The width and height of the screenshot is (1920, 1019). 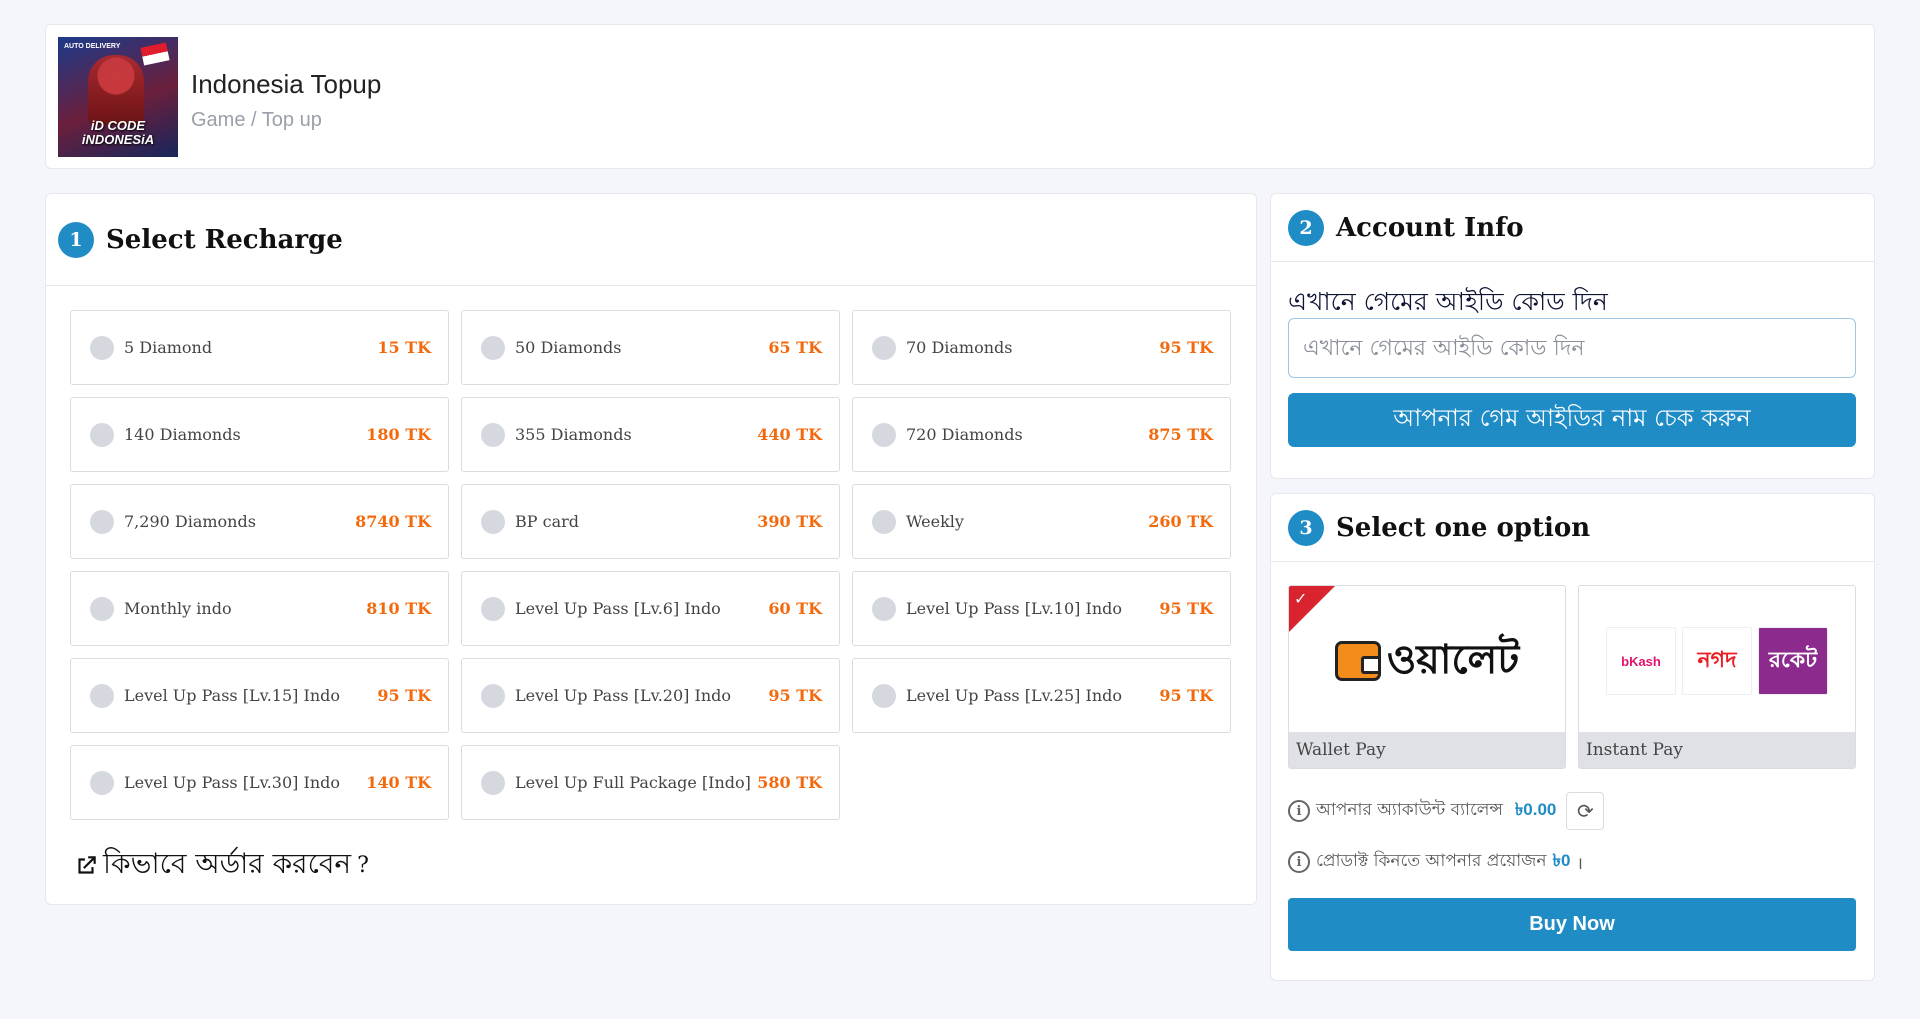 What do you see at coordinates (1041, 521) in the screenshot?
I see `recharge-option: Weekly 260 TK` at bounding box center [1041, 521].